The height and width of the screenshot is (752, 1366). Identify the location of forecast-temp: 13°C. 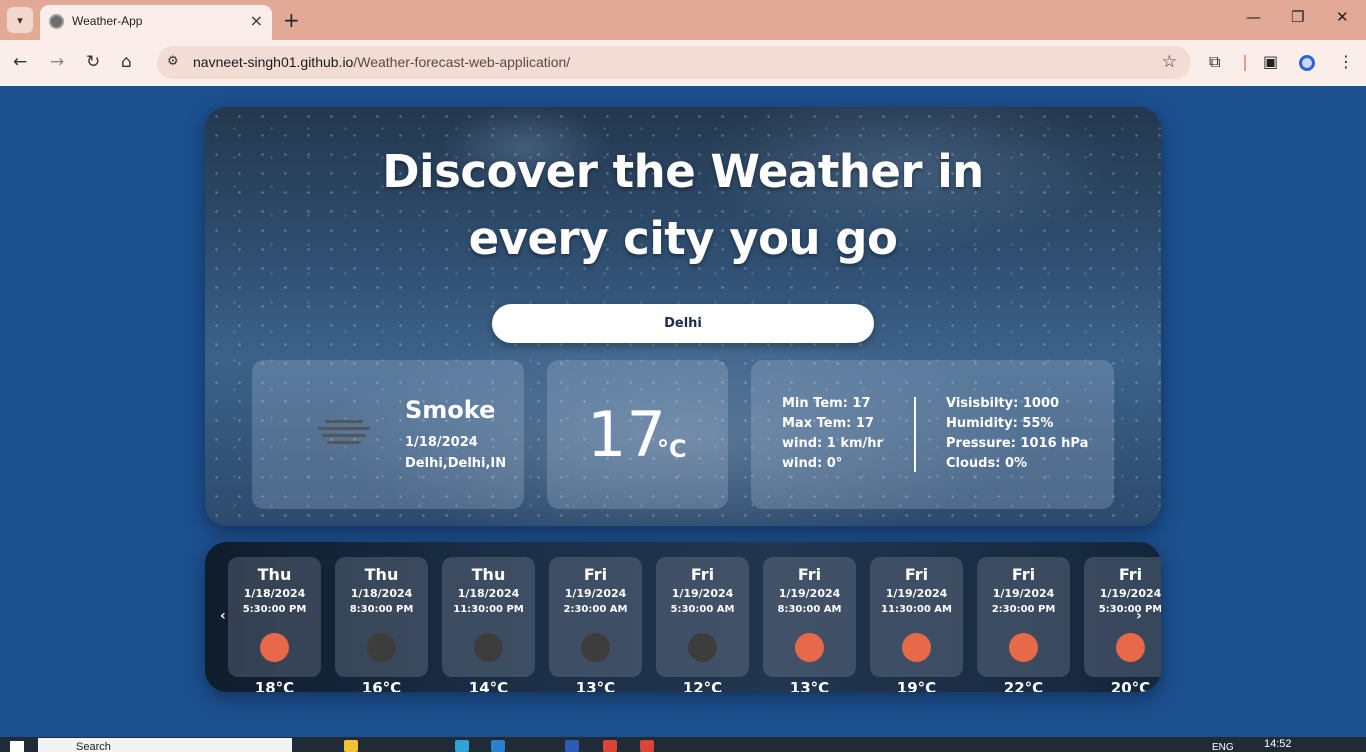
(595, 685).